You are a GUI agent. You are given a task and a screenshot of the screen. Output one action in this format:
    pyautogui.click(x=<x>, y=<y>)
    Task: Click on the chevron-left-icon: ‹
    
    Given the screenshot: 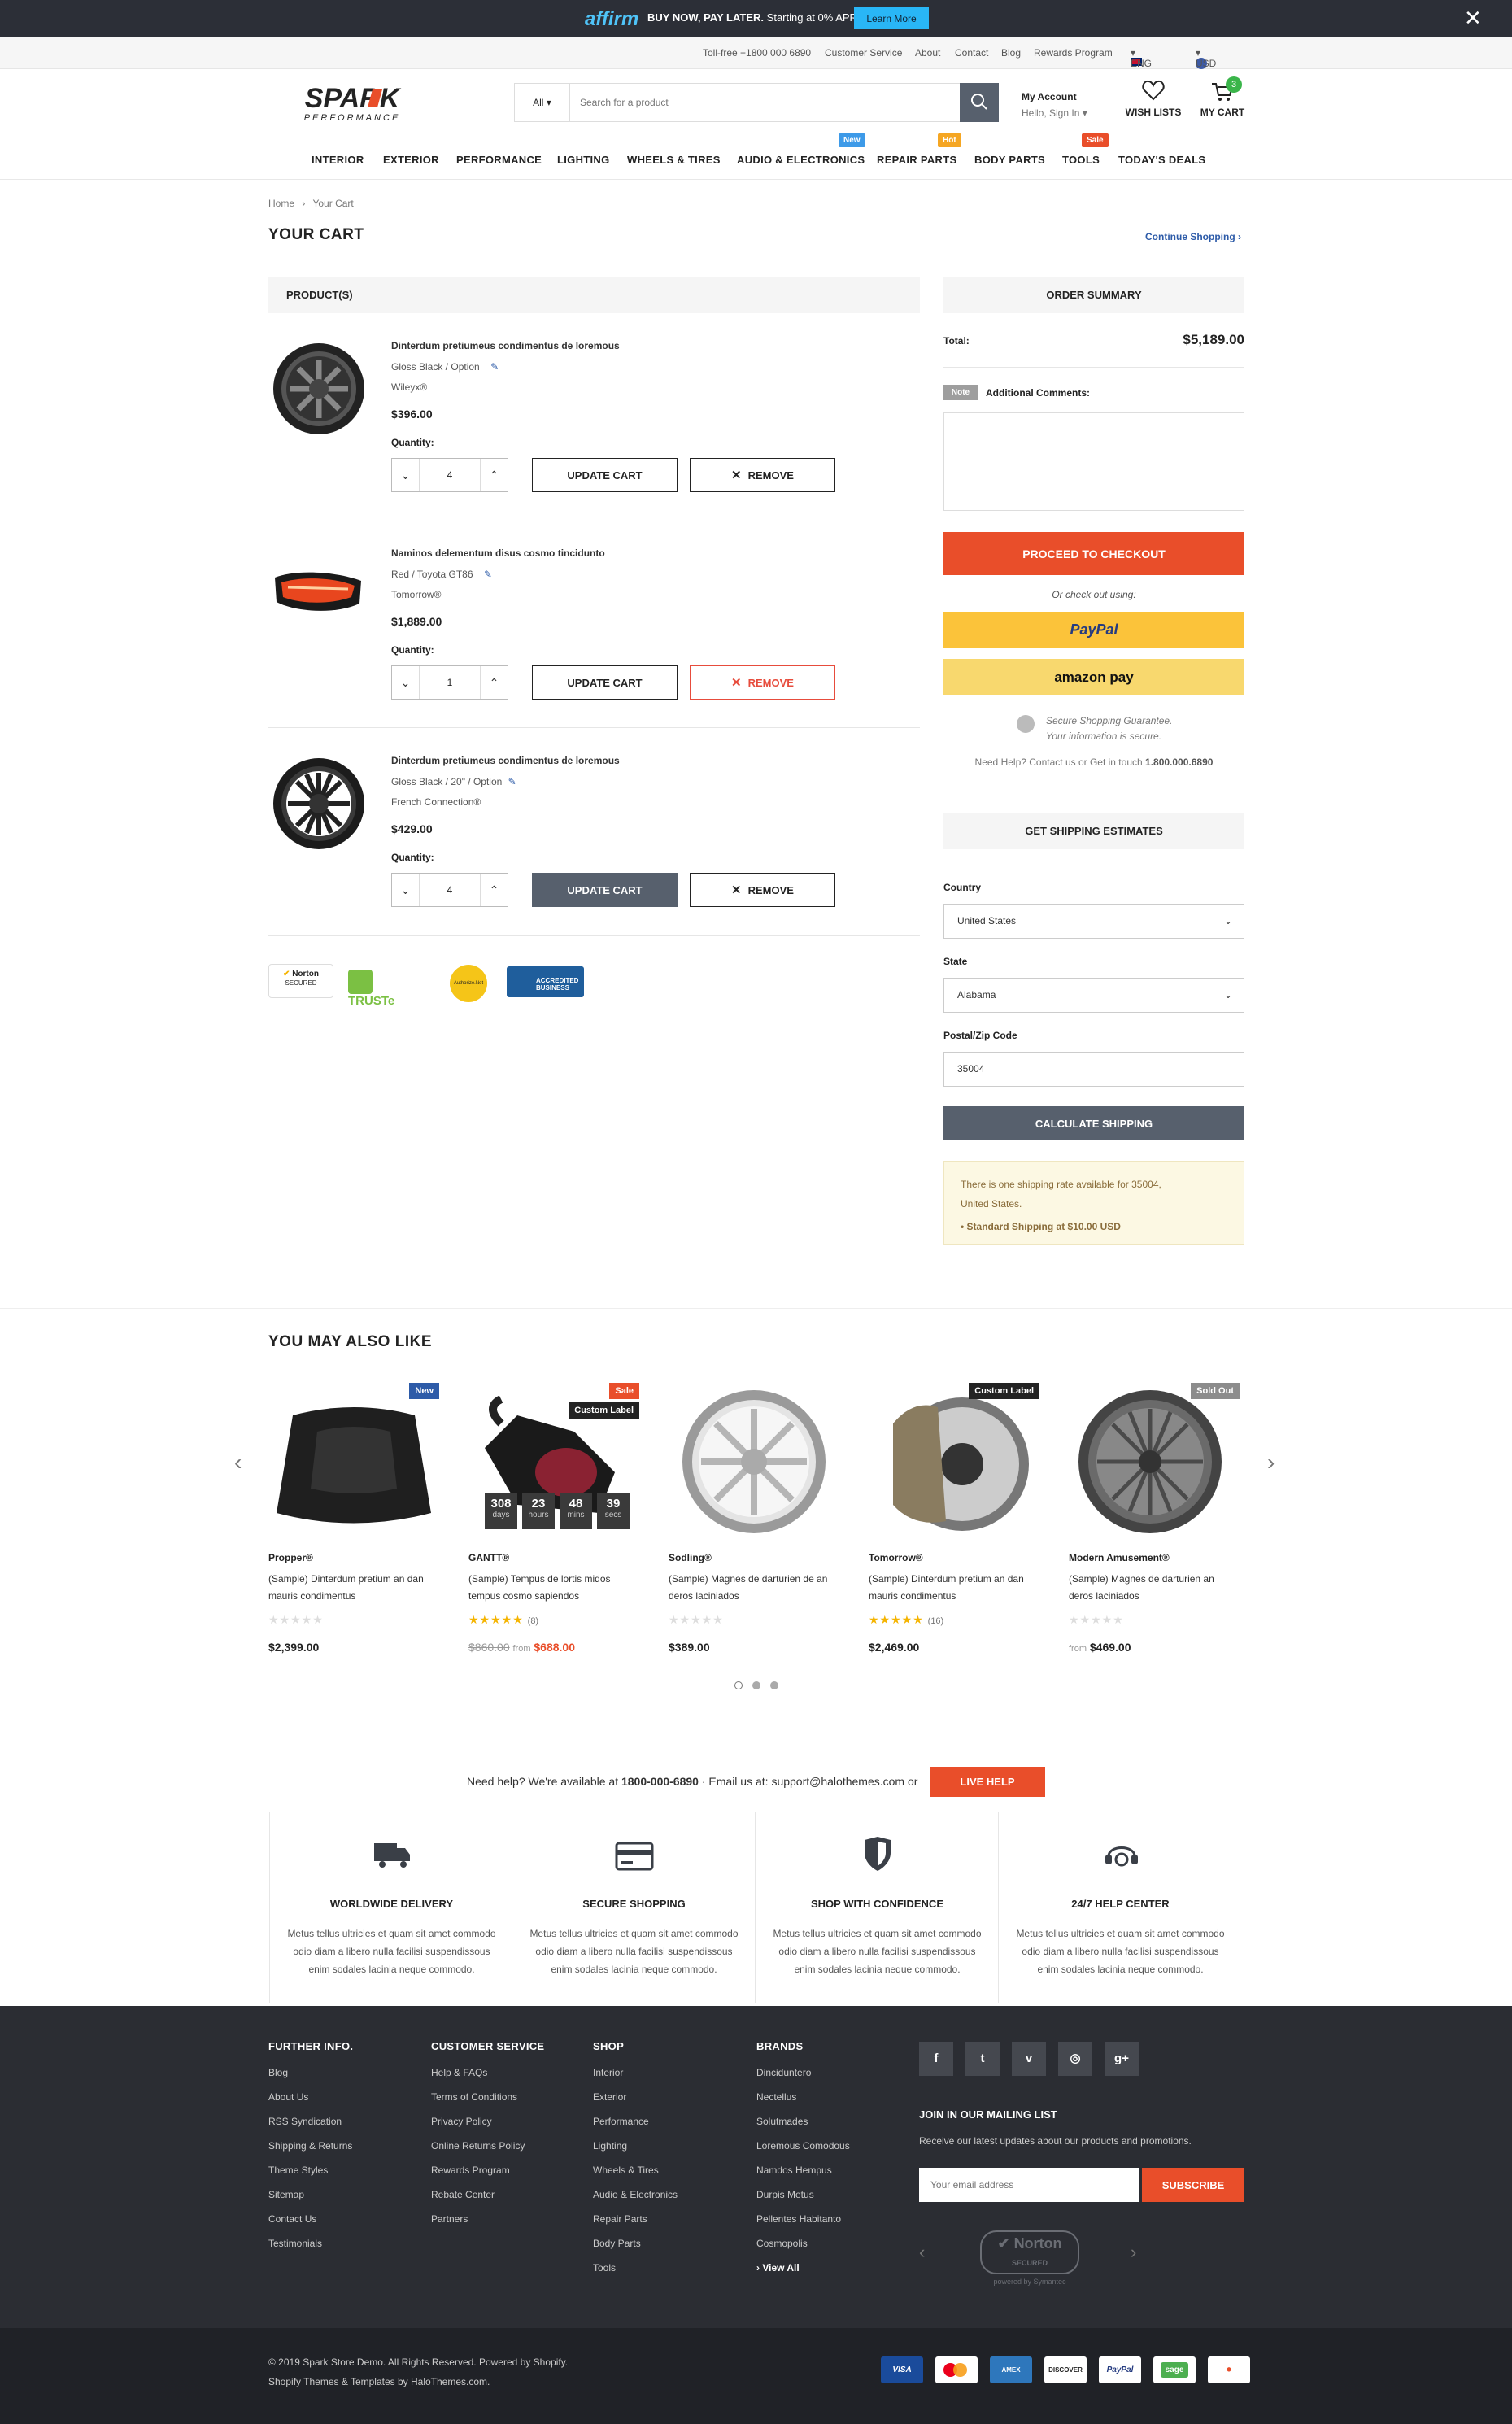 What is the action you would take?
    pyautogui.click(x=922, y=2253)
    